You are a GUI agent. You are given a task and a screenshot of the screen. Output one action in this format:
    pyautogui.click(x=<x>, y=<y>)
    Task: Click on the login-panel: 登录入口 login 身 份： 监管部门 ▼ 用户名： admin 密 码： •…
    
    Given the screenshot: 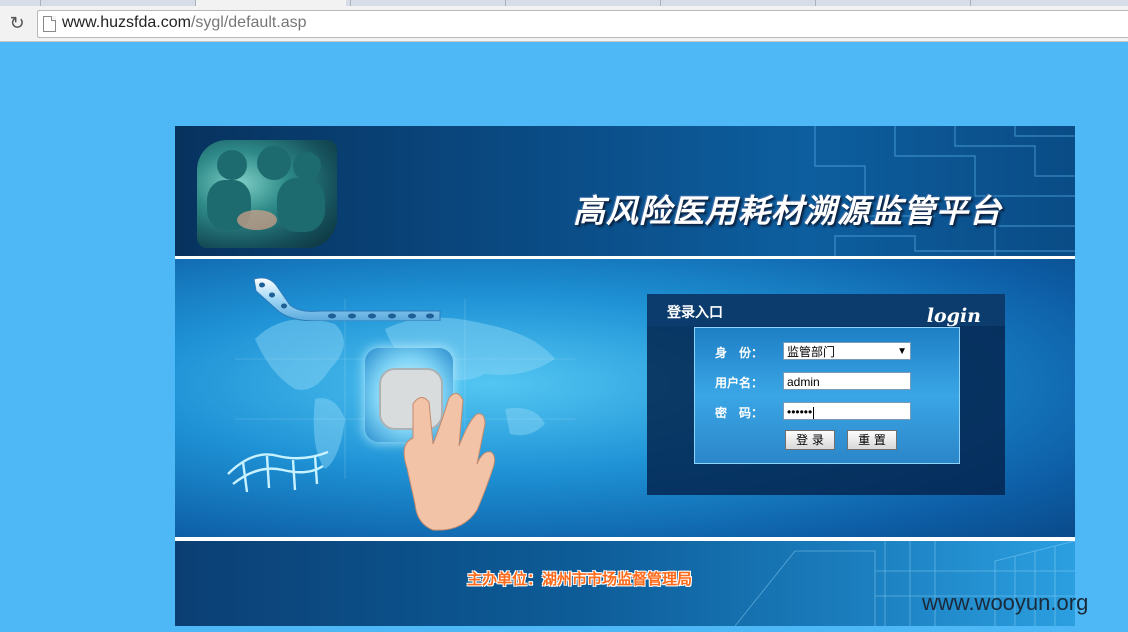 What is the action you would take?
    pyautogui.click(x=826, y=394)
    